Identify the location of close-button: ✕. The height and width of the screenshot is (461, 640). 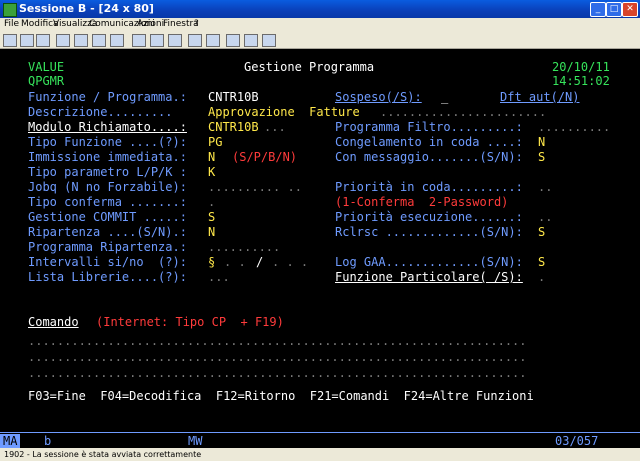
(630, 9).